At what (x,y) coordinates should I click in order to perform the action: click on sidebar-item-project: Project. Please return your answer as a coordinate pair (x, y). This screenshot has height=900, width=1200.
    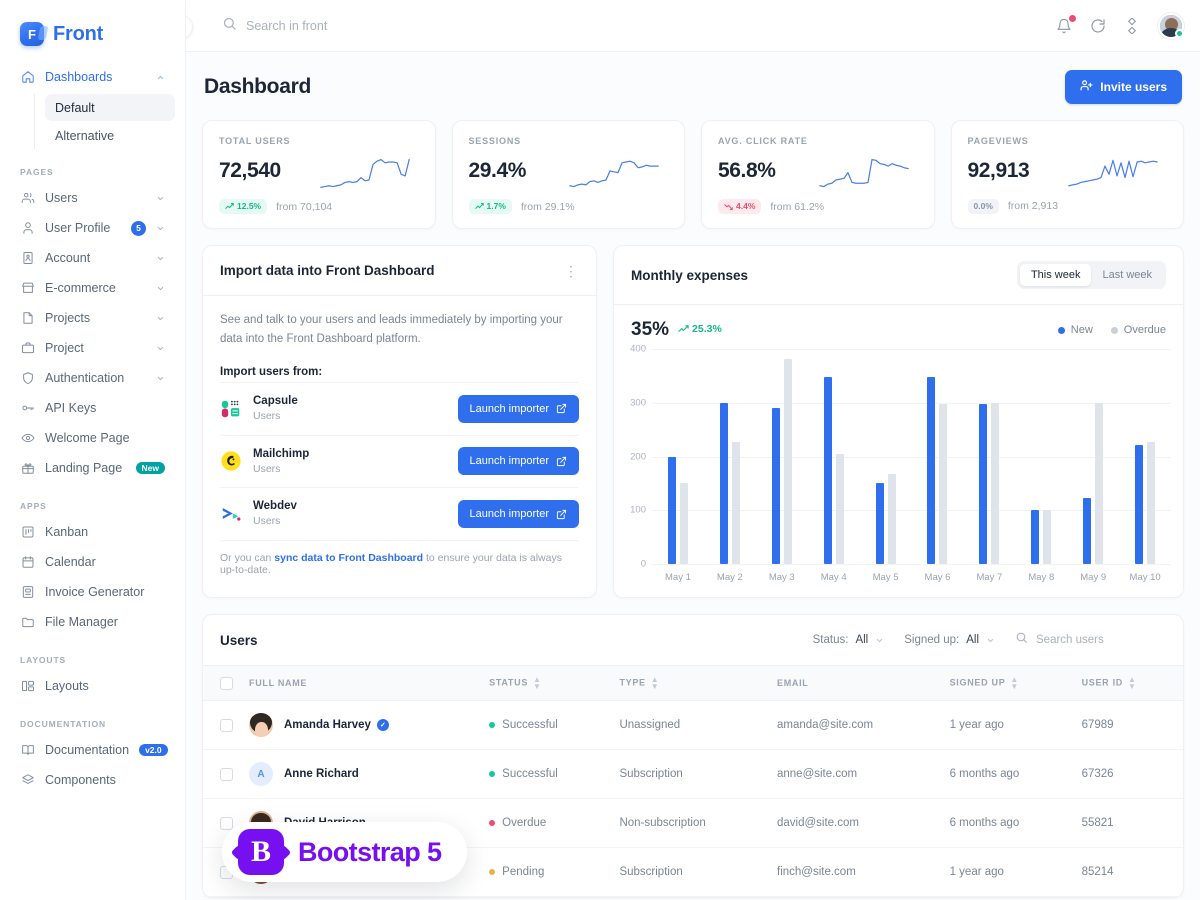
    Looking at the image, I should click on (92, 348).